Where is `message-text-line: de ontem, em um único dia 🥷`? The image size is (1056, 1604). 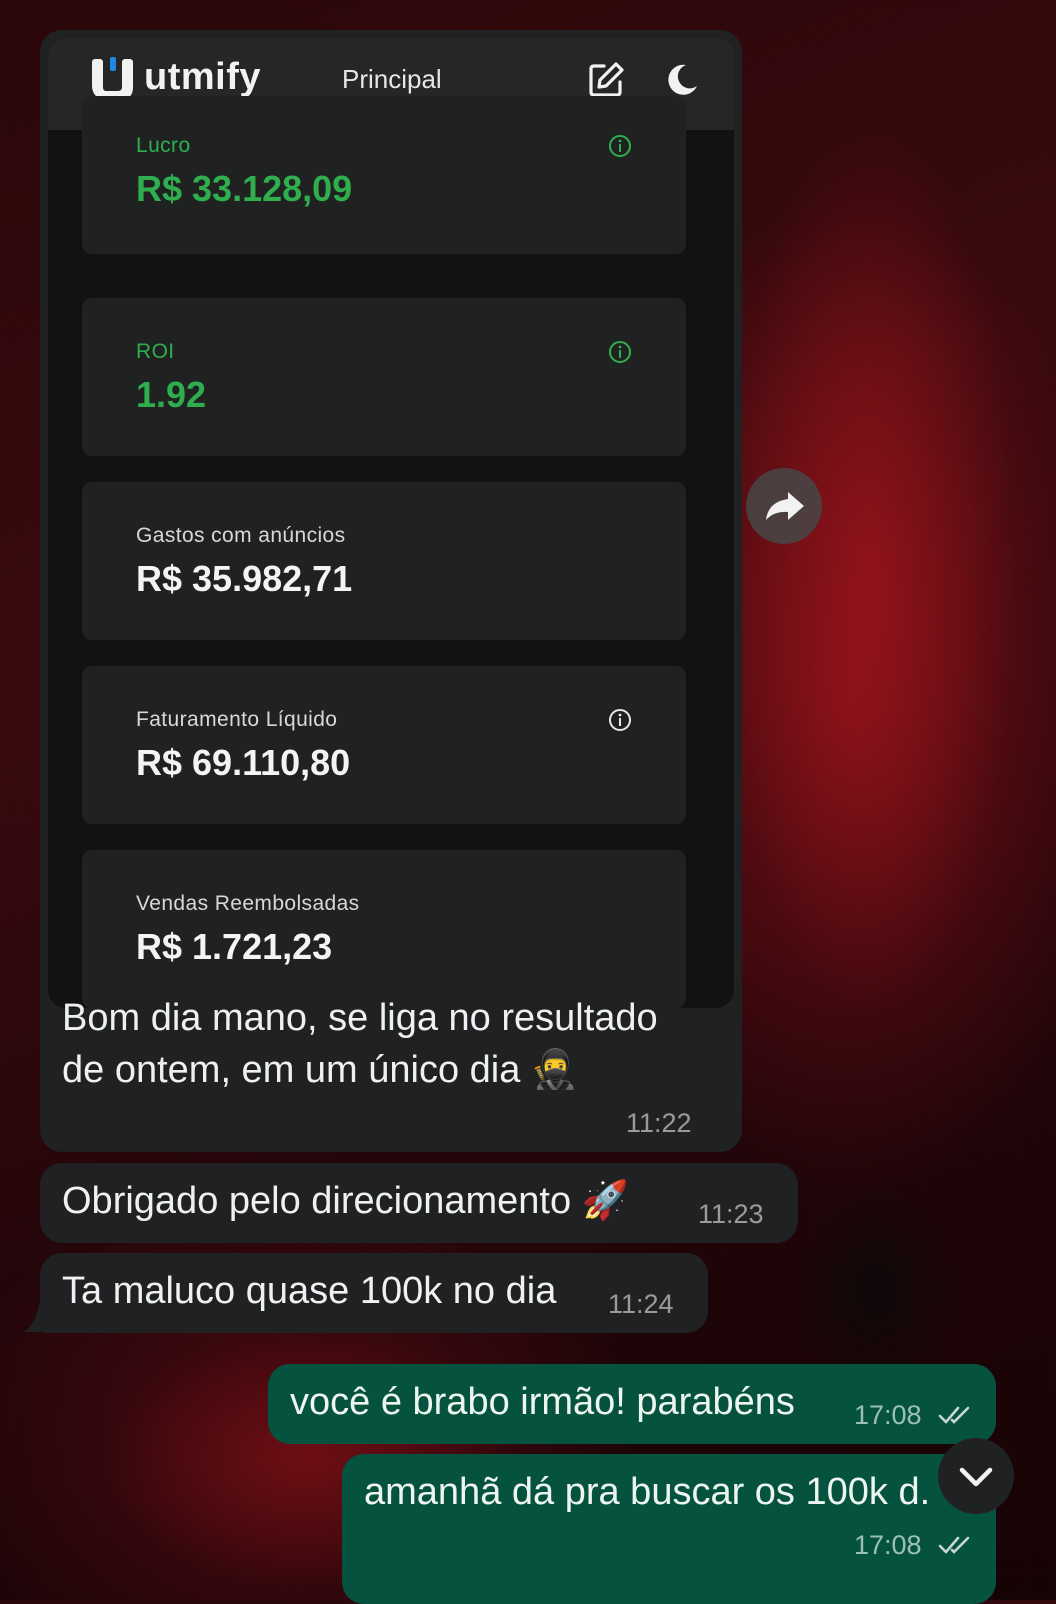
message-text-line: de ontem, em um único dia 🥷 is located at coordinates (320, 1070).